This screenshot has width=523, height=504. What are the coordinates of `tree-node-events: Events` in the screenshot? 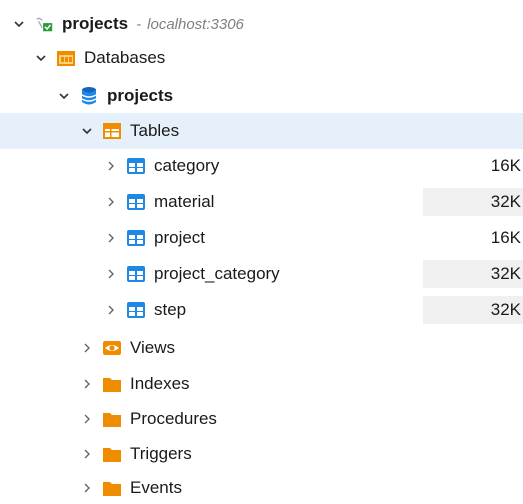 It's located at (261, 487).